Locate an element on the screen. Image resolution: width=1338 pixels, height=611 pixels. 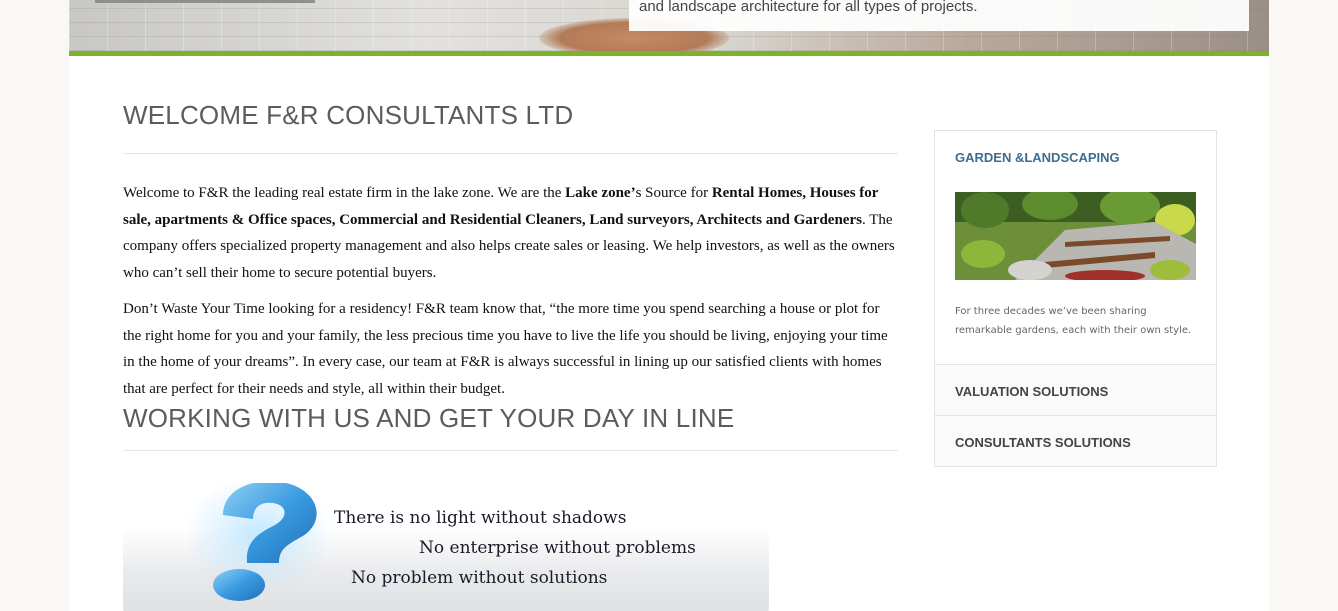
garden-image is located at coordinates (1075, 236).